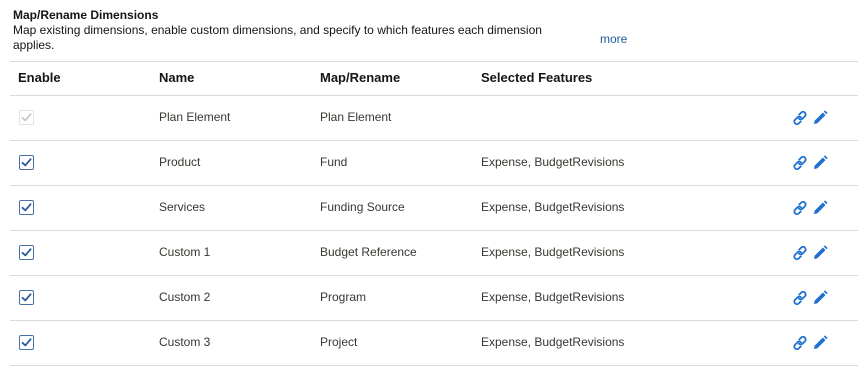  Describe the element at coordinates (434, 163) in the screenshot. I see `table-row: Product Fund Expense, BudgetRevisions` at that location.